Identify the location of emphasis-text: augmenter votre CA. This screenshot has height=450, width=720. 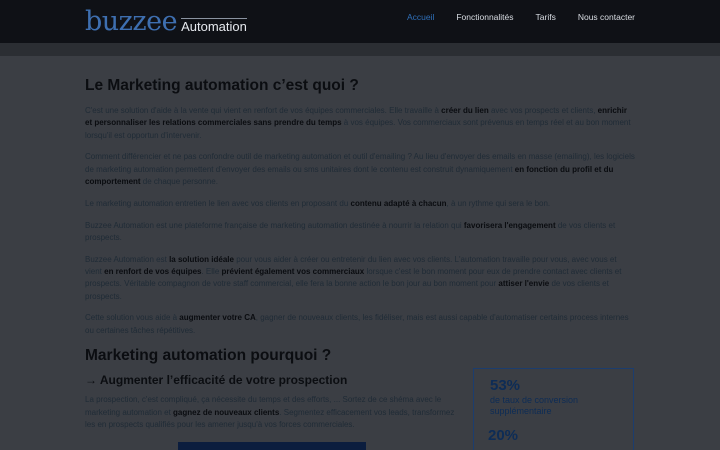
(217, 318).